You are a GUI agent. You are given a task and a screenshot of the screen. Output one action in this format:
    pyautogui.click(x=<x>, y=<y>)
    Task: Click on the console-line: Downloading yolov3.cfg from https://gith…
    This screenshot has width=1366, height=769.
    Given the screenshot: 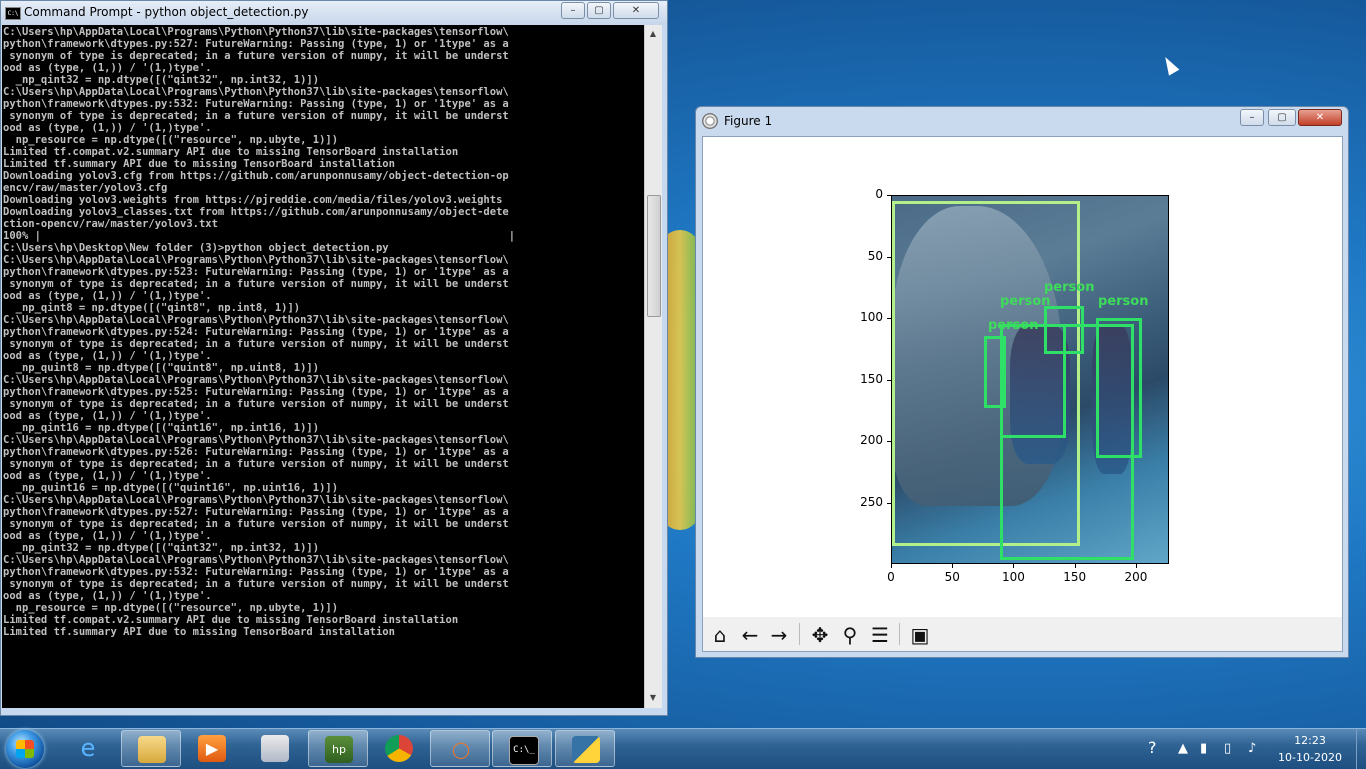 What is the action you would take?
    pyautogui.click(x=256, y=176)
    